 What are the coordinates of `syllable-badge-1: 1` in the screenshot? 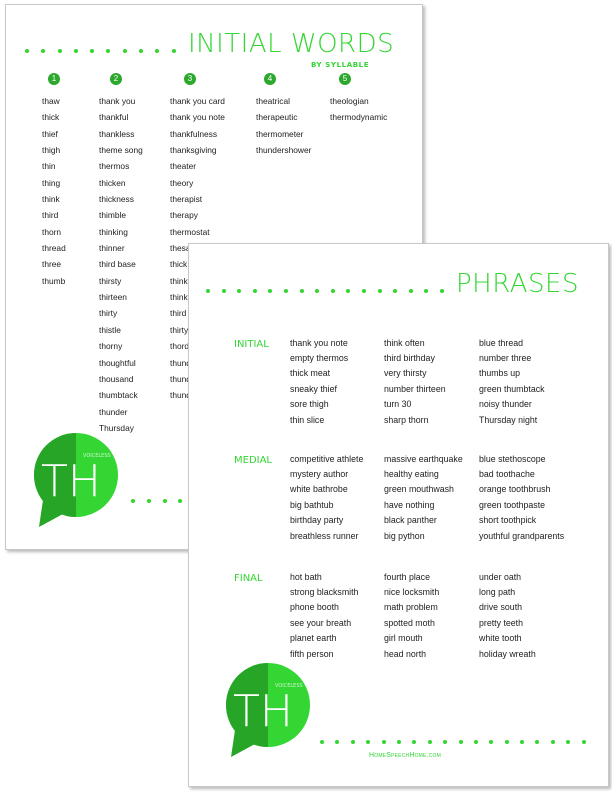 It's located at (54, 79).